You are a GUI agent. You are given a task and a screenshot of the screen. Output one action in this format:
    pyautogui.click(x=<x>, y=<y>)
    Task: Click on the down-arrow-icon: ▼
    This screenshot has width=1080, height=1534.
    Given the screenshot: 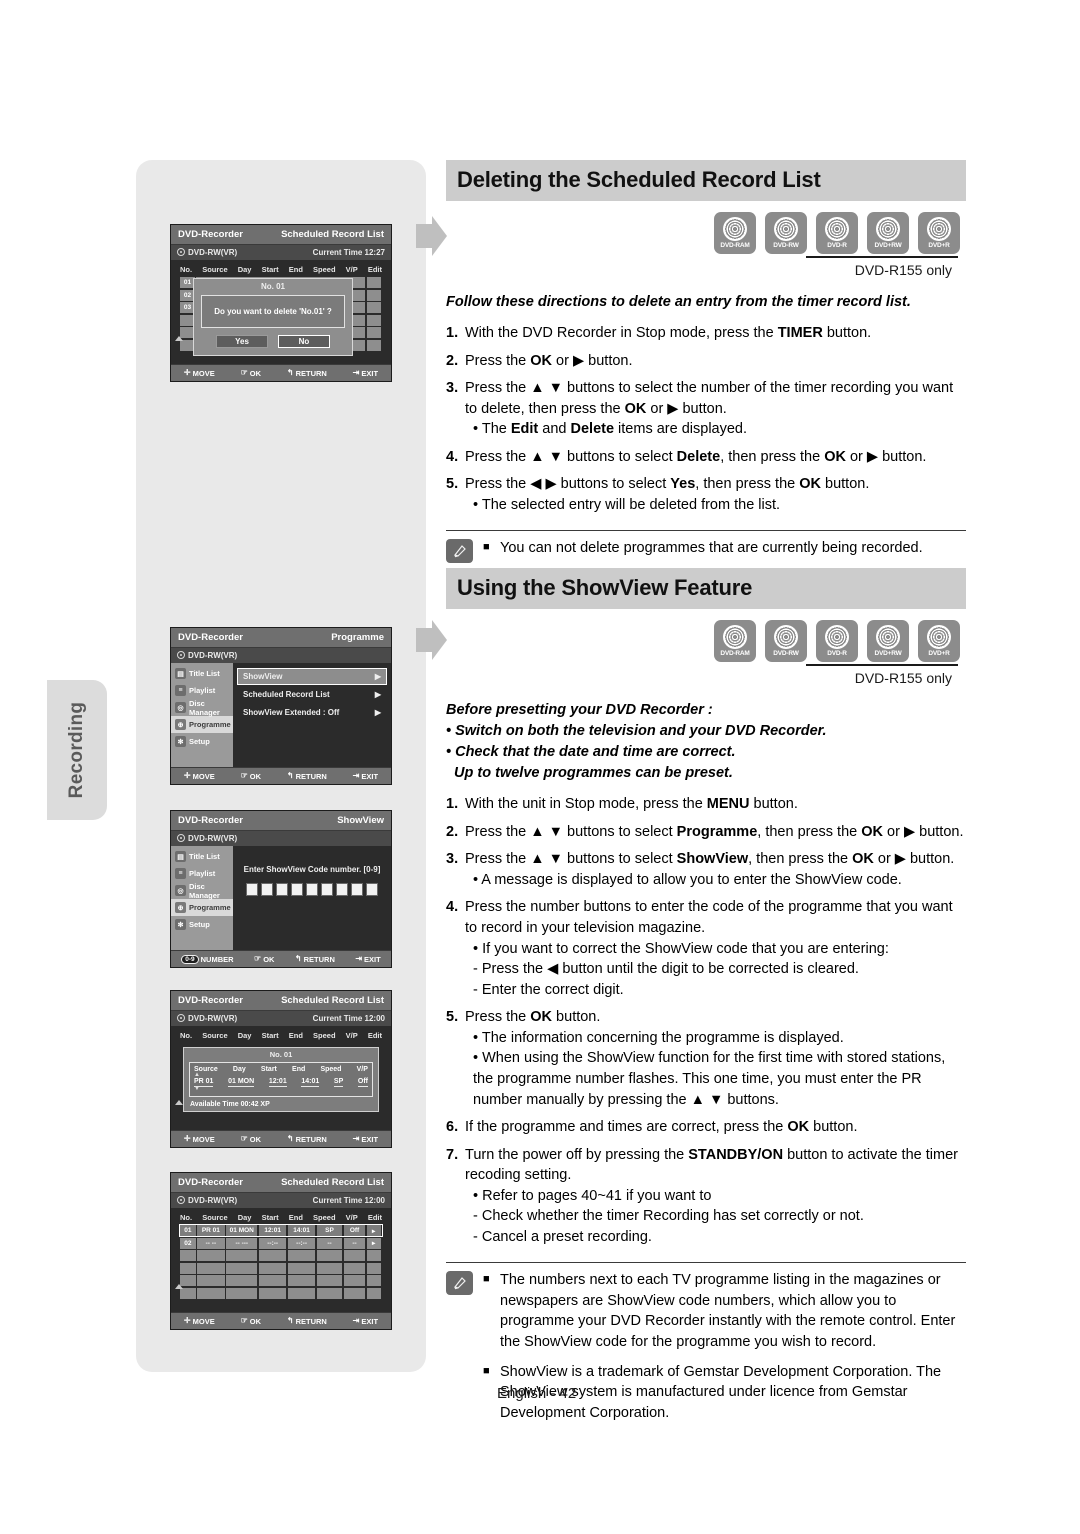 What is the action you would take?
    pyautogui.click(x=281, y=1089)
    